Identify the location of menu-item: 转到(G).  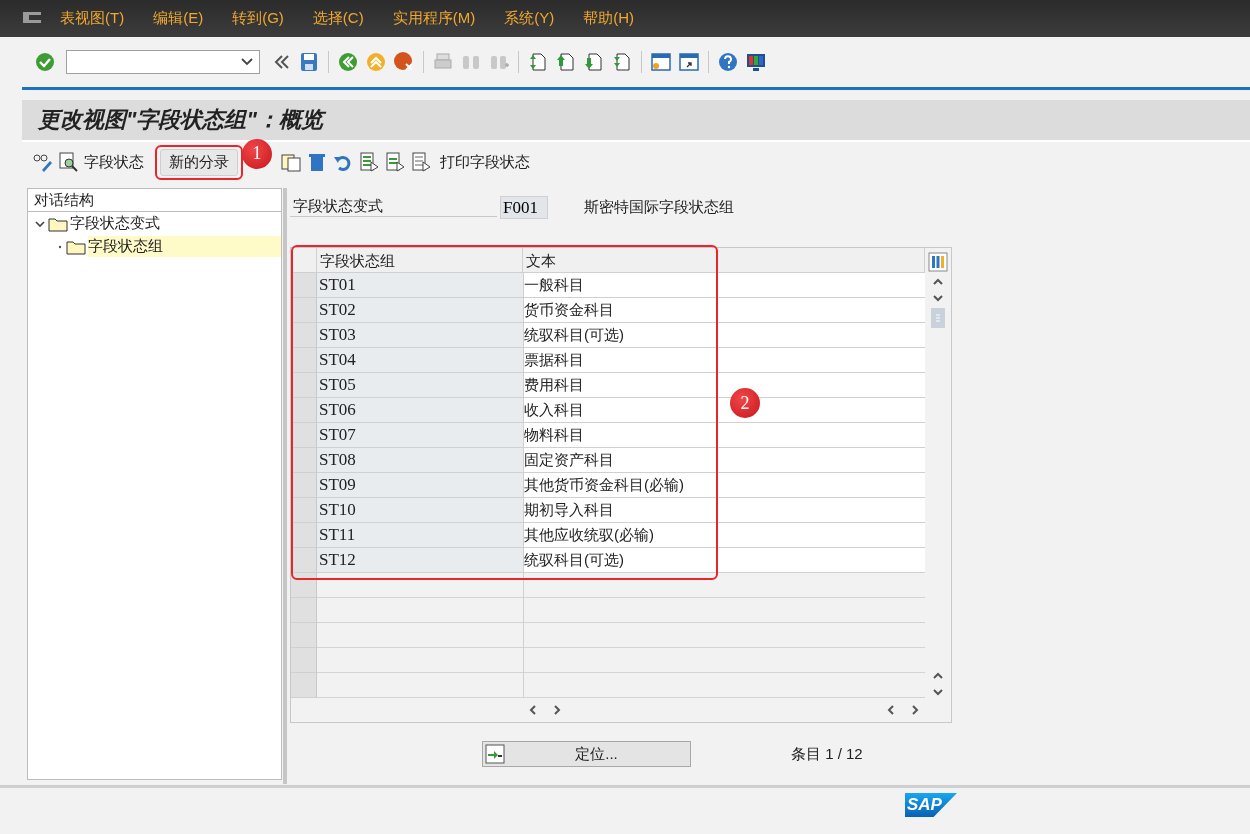
(258, 18).